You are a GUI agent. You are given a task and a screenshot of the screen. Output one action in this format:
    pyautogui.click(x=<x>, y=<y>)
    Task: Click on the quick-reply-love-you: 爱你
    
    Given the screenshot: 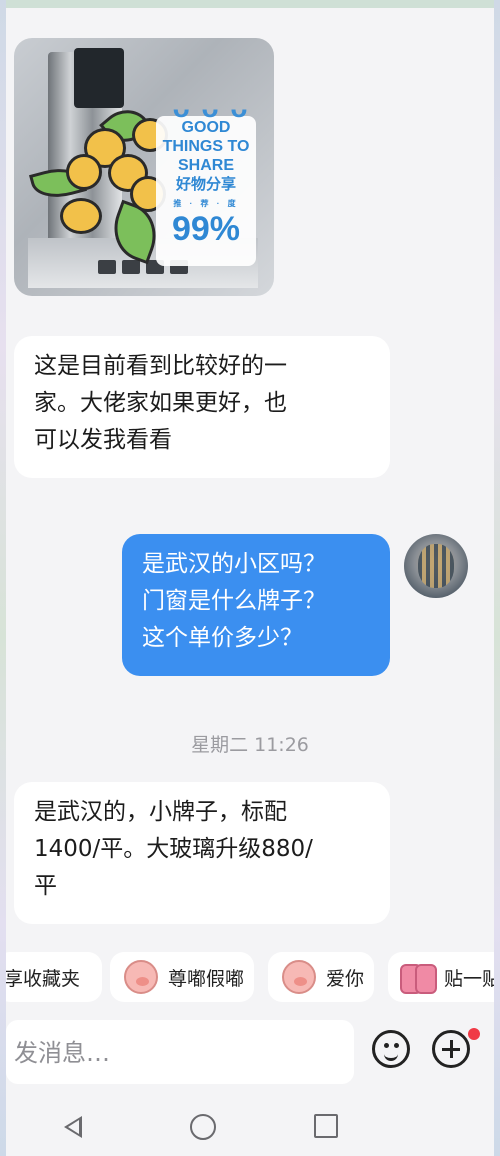 What is the action you would take?
    pyautogui.click(x=321, y=977)
    